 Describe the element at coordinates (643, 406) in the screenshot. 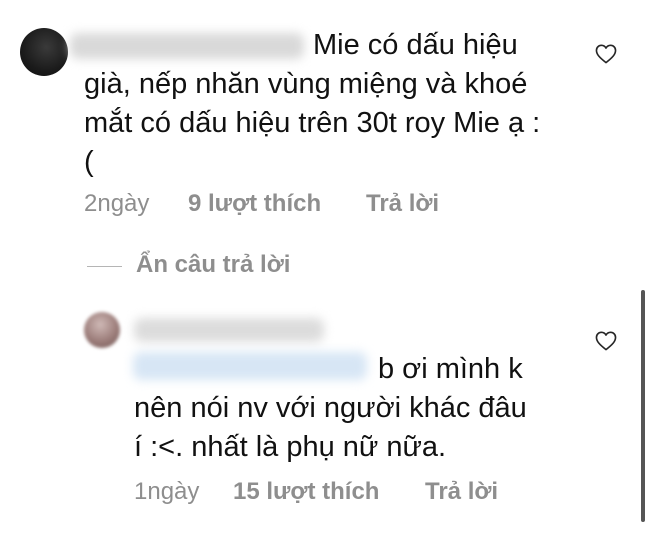

I see `scrollbar` at that location.